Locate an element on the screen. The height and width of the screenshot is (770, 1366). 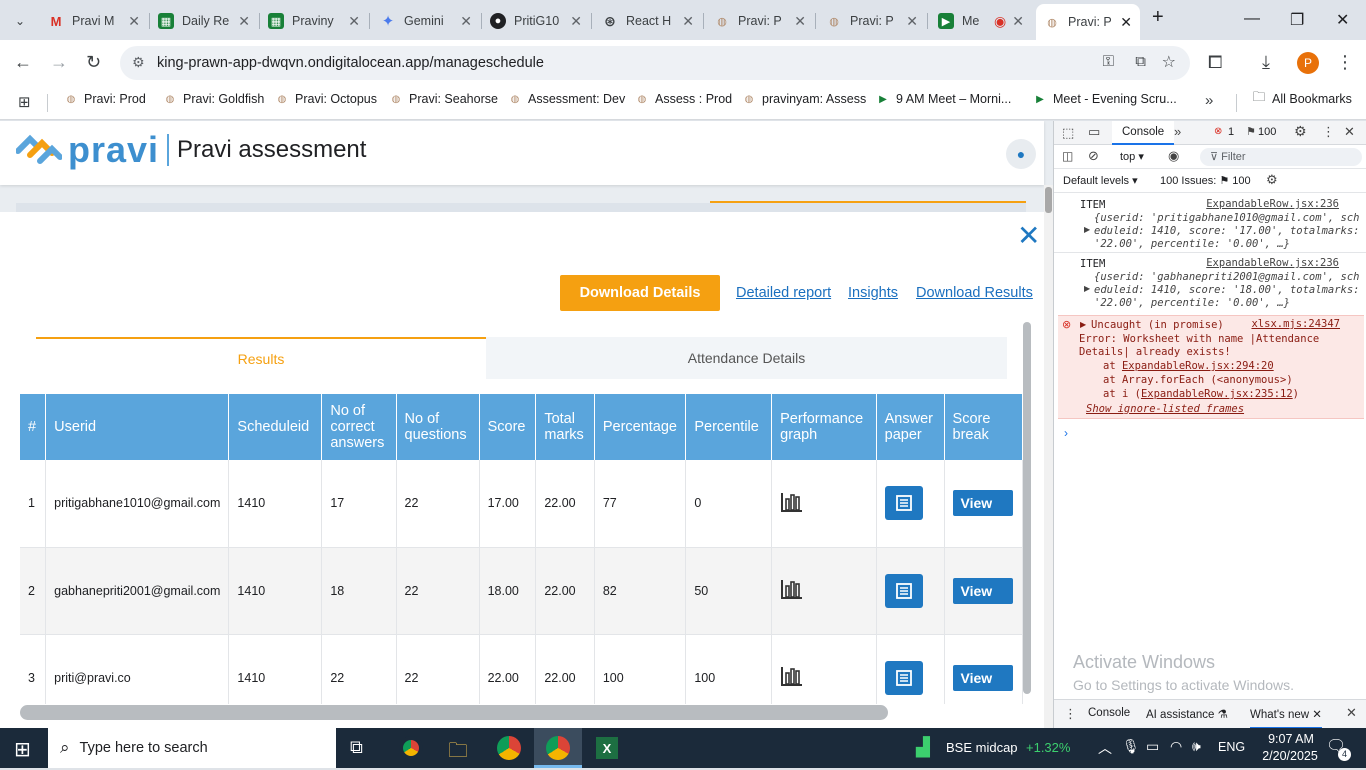
device-toolbar-icon: ▭ is located at coordinates (1094, 132).